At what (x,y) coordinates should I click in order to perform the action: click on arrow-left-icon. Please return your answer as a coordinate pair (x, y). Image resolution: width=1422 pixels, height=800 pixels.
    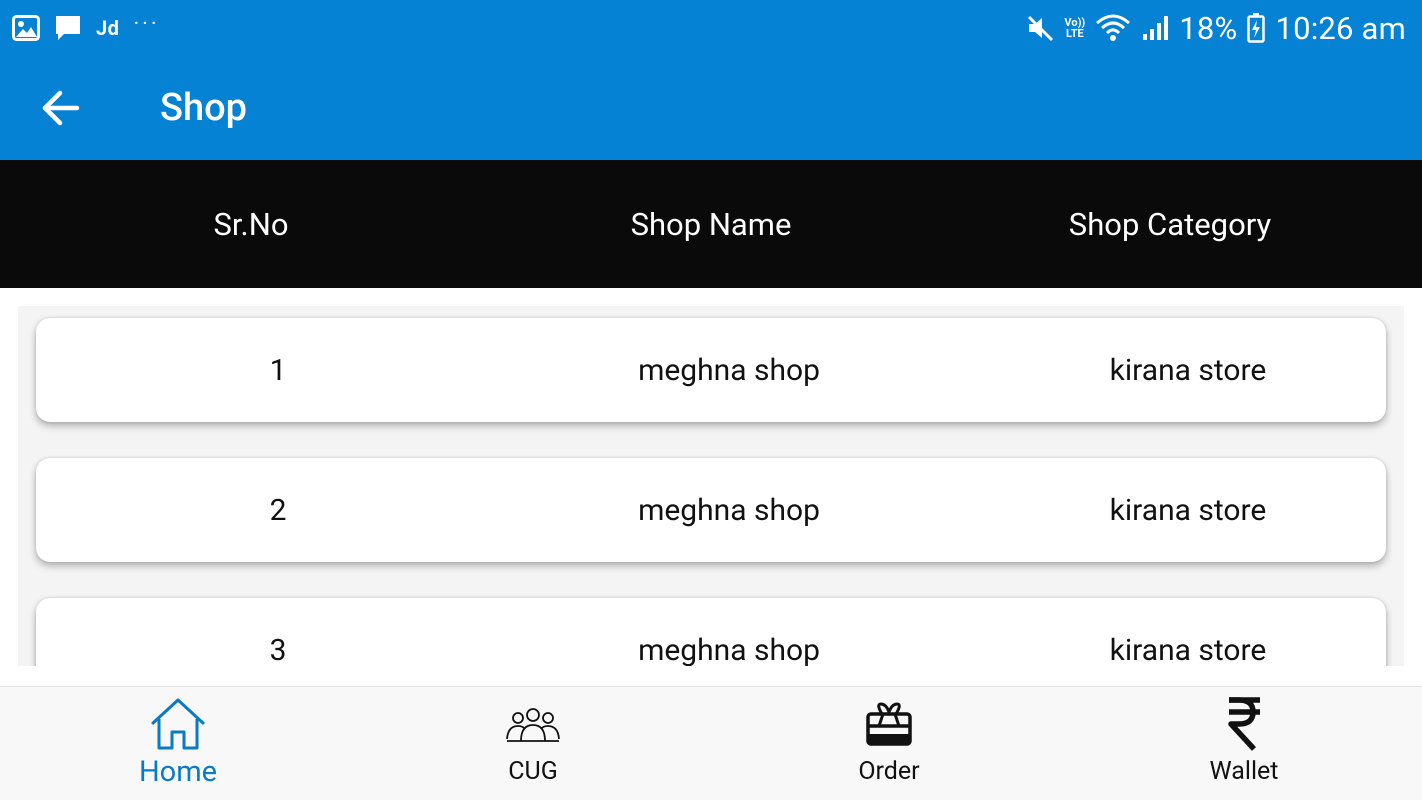
    Looking at the image, I should click on (60, 108).